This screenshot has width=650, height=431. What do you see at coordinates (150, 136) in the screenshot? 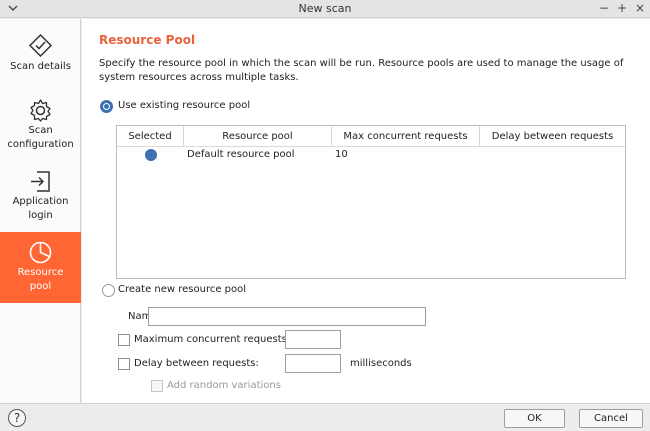
I see `column-header-selected: Selected` at bounding box center [150, 136].